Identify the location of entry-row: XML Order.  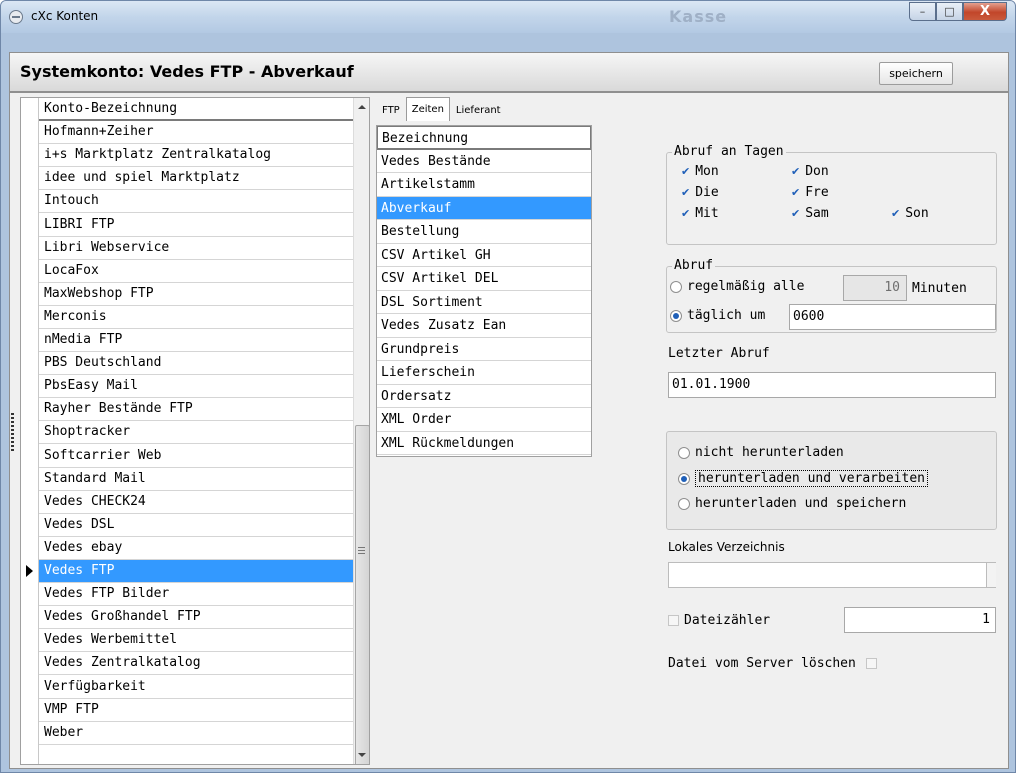
(484, 420).